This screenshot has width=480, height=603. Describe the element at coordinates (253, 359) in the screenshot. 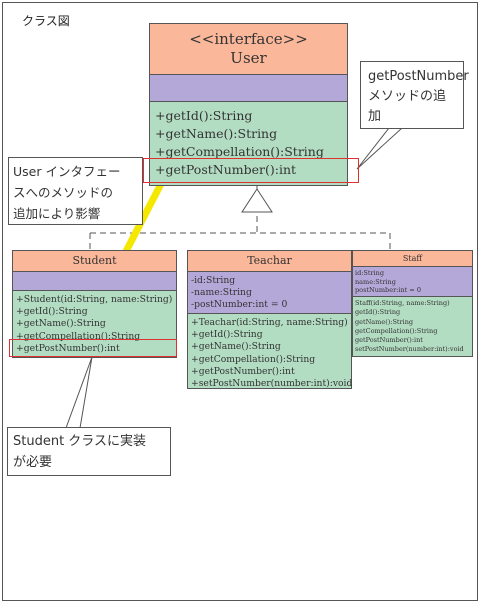

I see `teachar-op-getcompellation: +getCompellation():String` at that location.